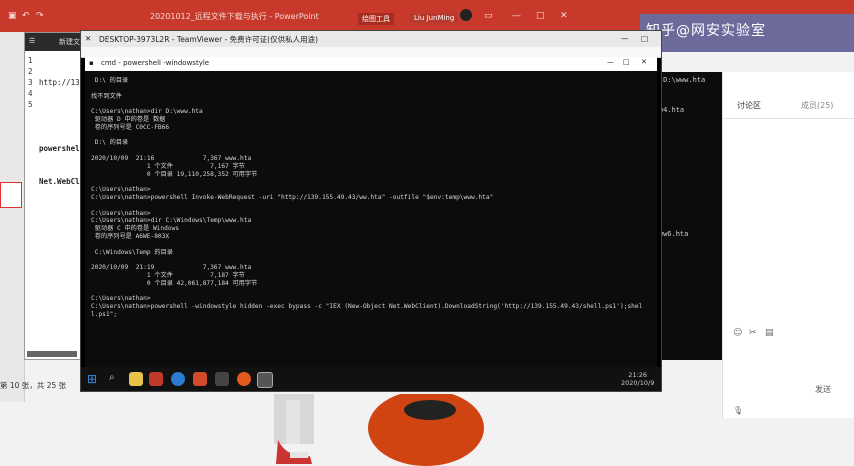 Image resolution: width=854 pixels, height=466 pixels. What do you see at coordinates (371, 64) in the screenshot?
I see `console-title-bar: ▪ cmd - powershell -windowstyle — □ ✕` at bounding box center [371, 64].